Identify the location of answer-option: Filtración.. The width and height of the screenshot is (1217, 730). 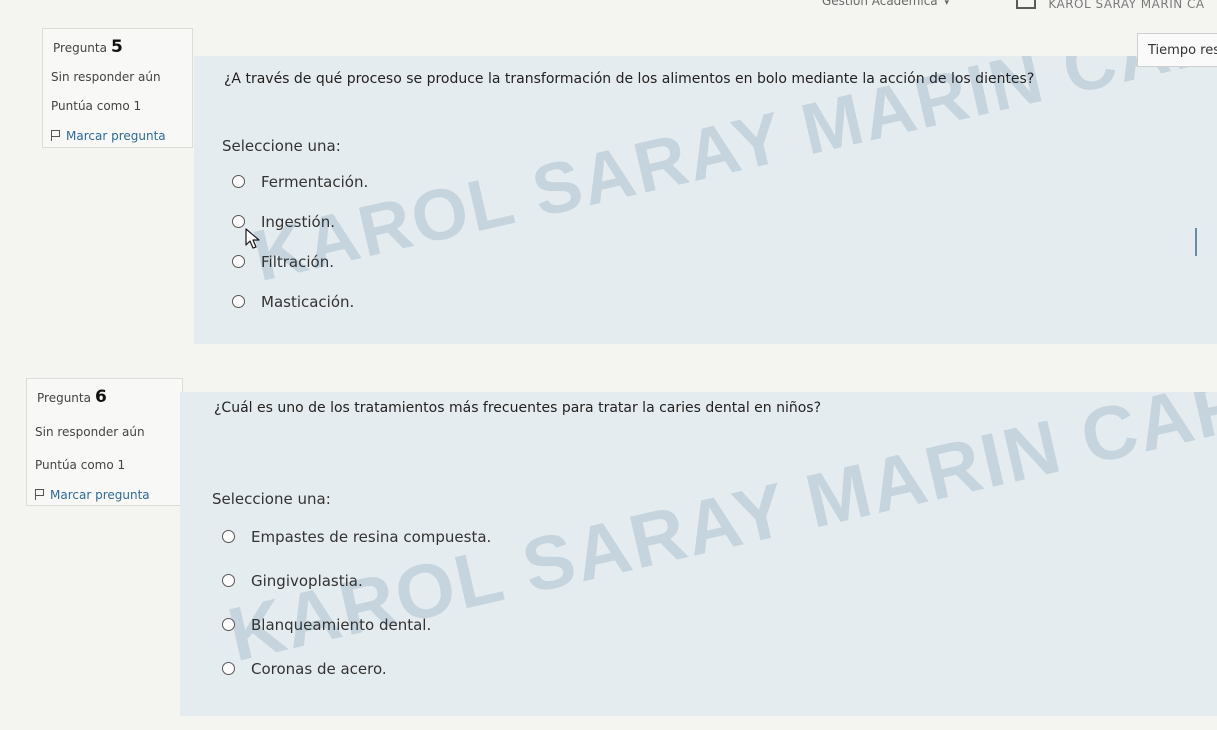
(300, 273).